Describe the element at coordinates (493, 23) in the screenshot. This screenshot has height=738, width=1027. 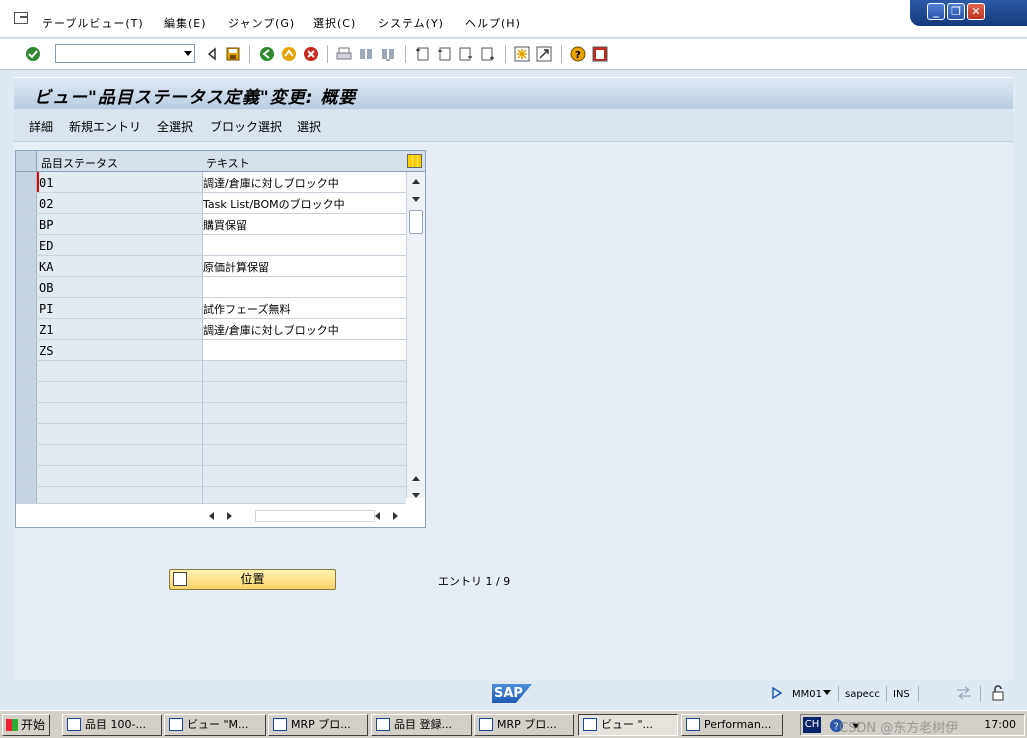
I see `menu-help: ヘルプ(H)` at that location.